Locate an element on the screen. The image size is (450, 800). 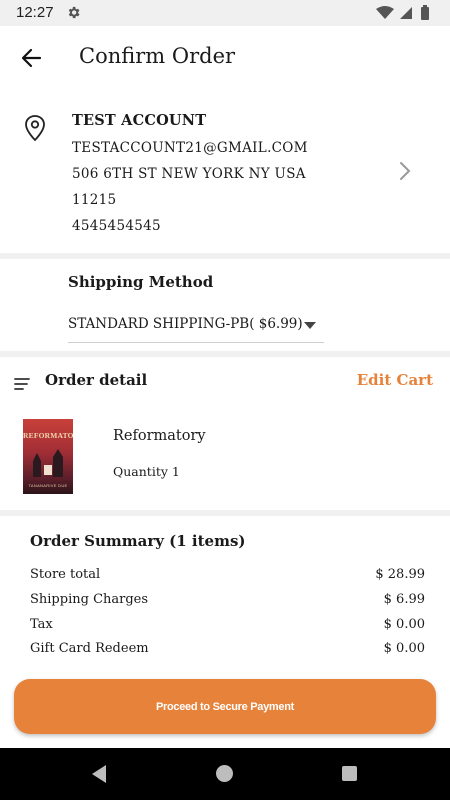
address-zip: 11215 is located at coordinates (94, 200).